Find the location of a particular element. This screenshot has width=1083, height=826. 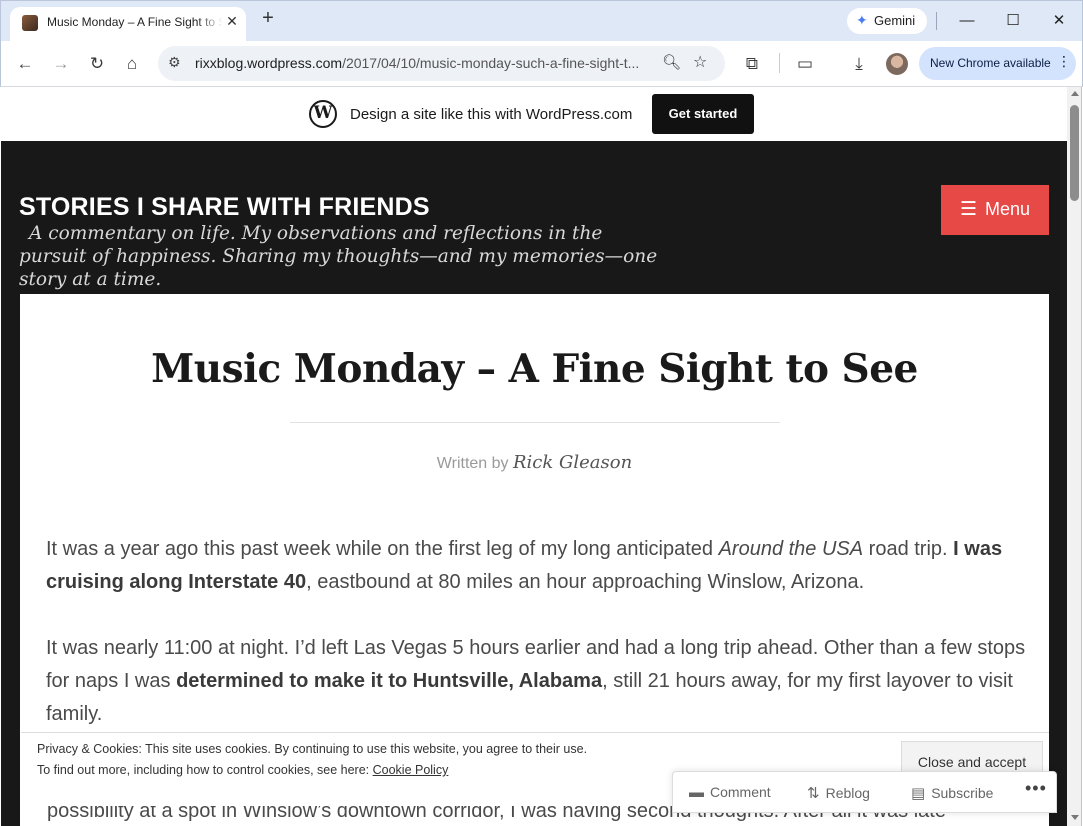

comment-label: Comment is located at coordinates (740, 792).